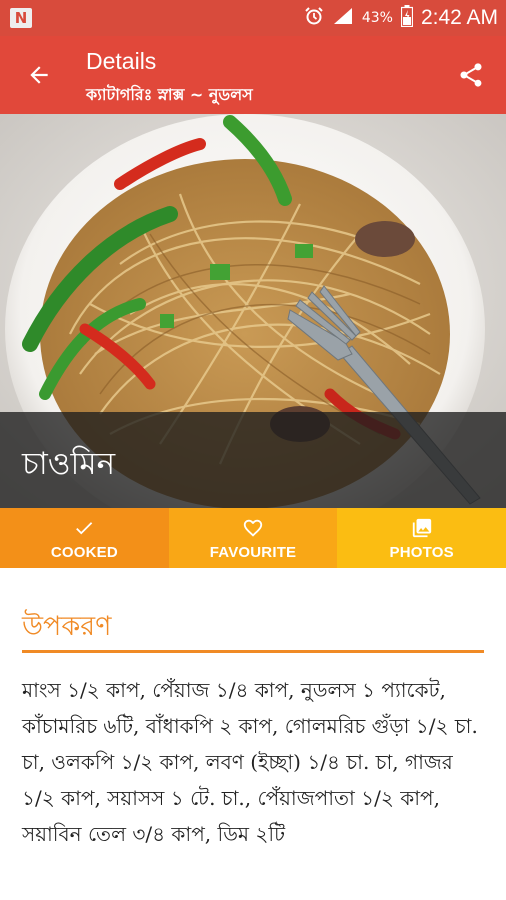 This screenshot has width=506, height=900. What do you see at coordinates (407, 18) in the screenshot?
I see `battery-icon` at bounding box center [407, 18].